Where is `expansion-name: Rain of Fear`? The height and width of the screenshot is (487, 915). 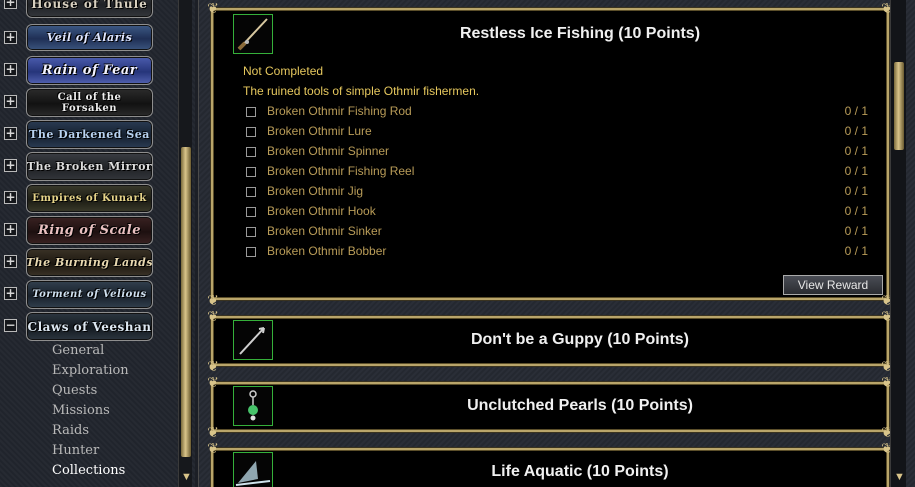 expansion-name: Rain of Fear is located at coordinates (89, 70).